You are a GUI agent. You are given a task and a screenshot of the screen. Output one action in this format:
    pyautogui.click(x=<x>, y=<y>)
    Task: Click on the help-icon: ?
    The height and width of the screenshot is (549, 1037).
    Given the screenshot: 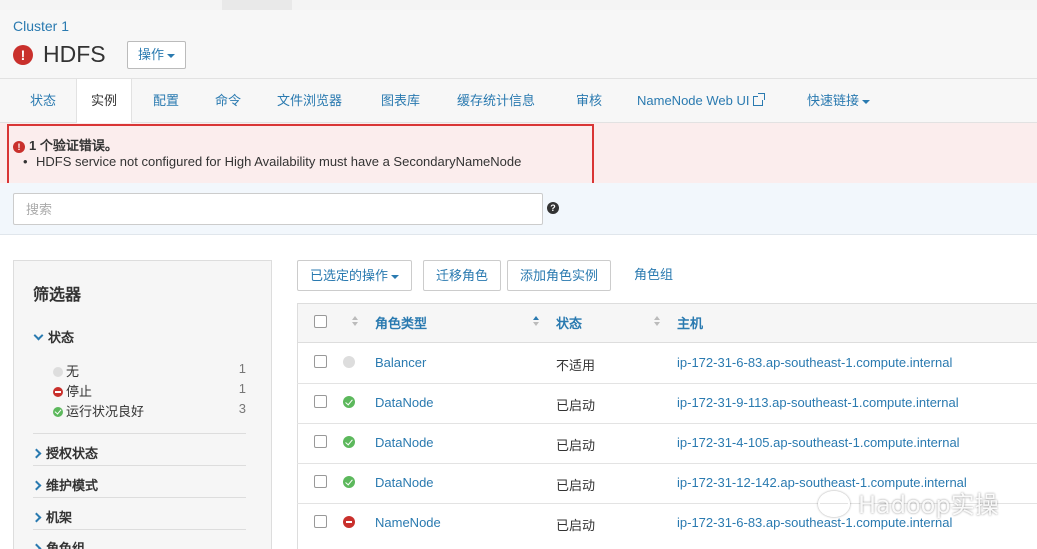 What is the action you would take?
    pyautogui.click(x=553, y=208)
    